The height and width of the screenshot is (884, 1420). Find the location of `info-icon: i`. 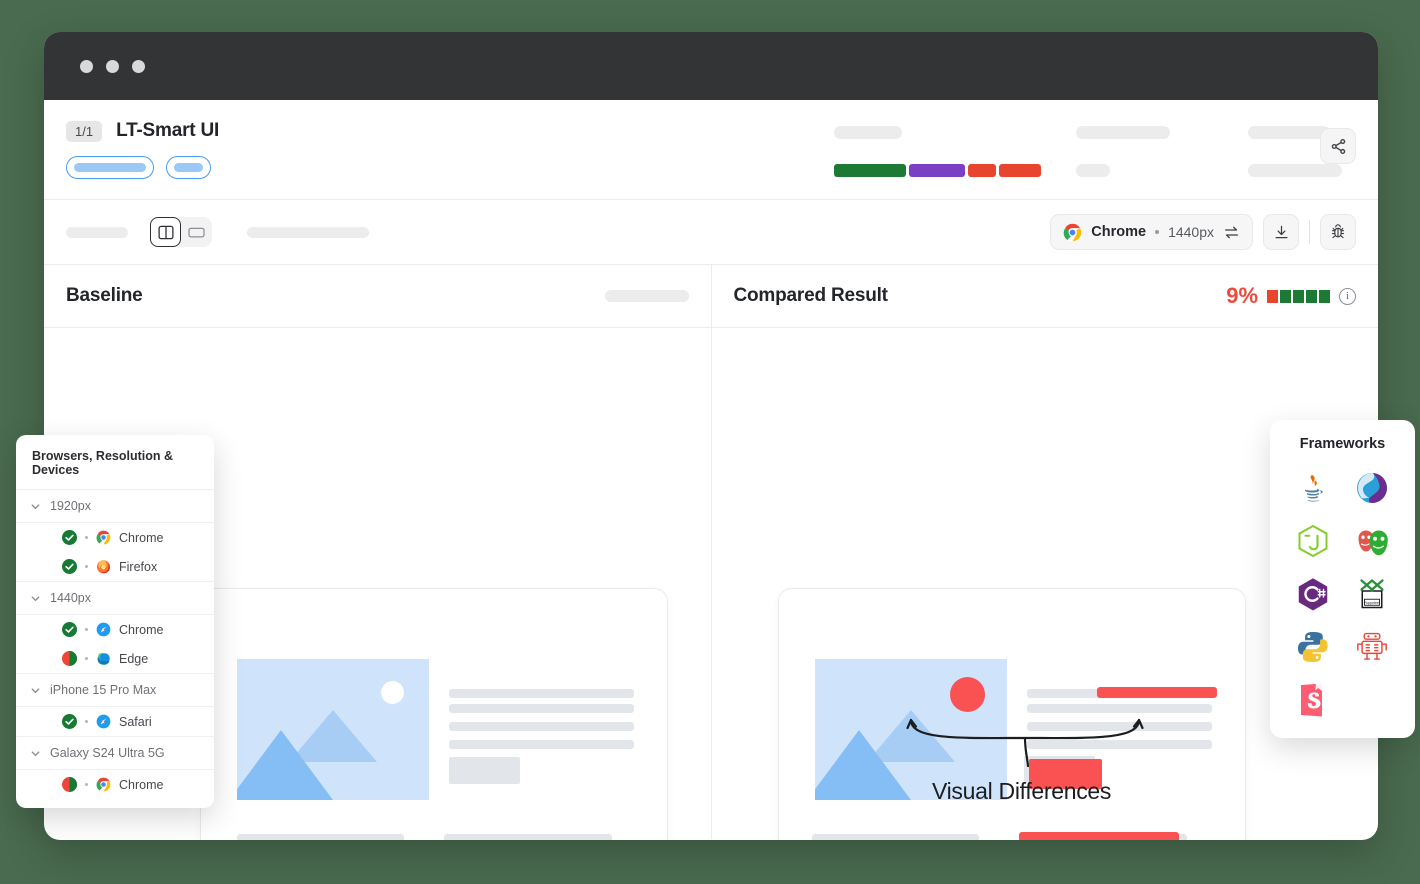

info-icon: i is located at coordinates (1347, 296).